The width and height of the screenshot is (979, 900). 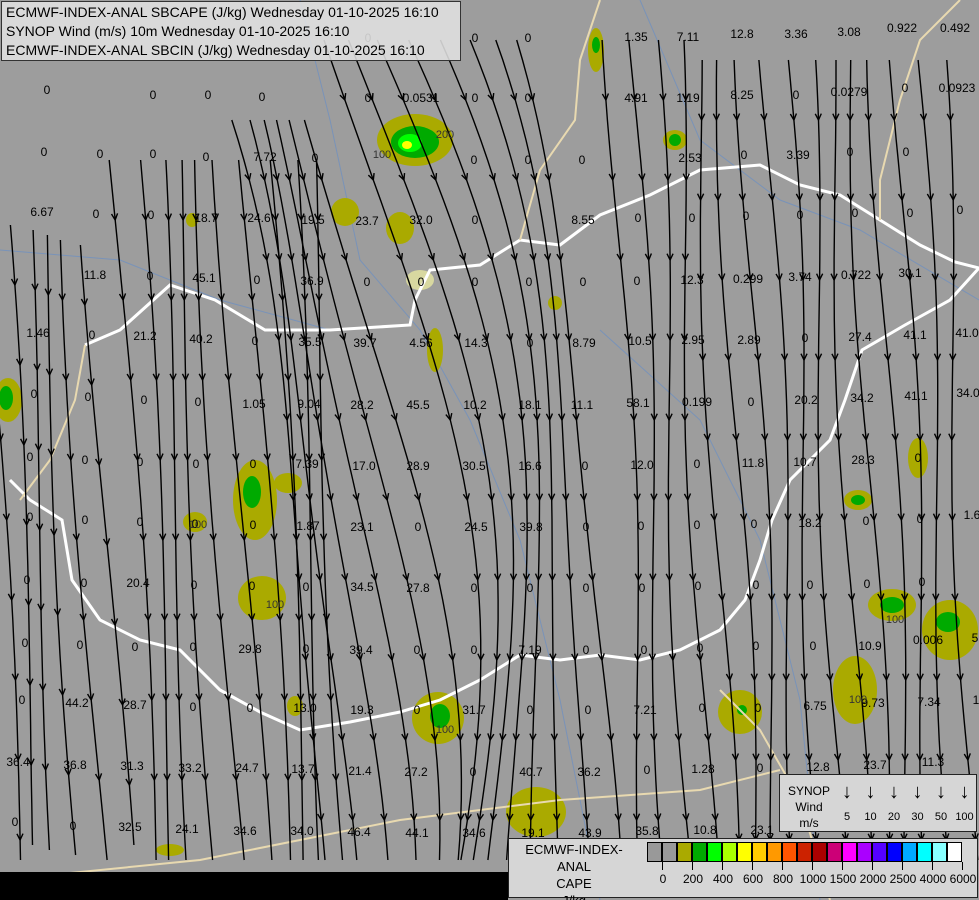 I want to click on cin-value-label: 24.1, so click(x=187, y=829).